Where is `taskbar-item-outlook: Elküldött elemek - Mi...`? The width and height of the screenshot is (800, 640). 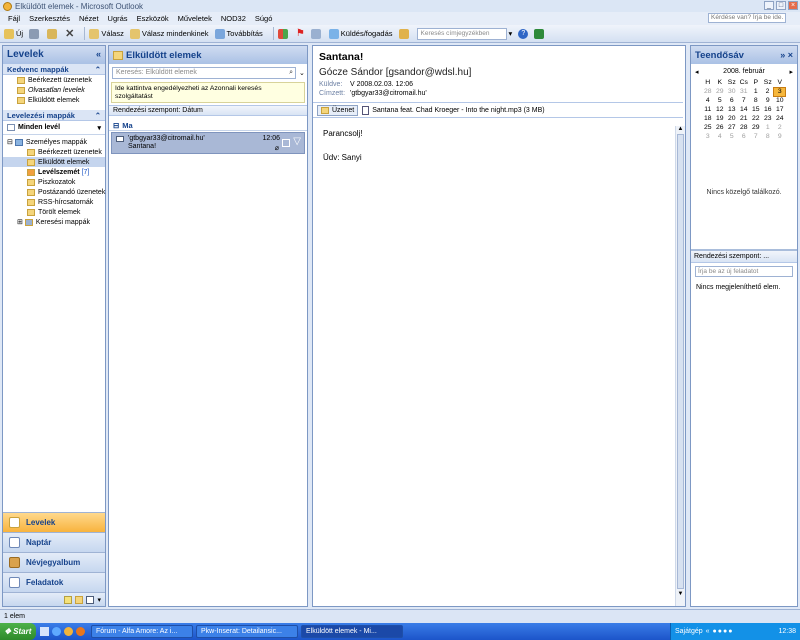
taskbar-item-outlook: Elküldött elemek - Mi... is located at coordinates (352, 631).